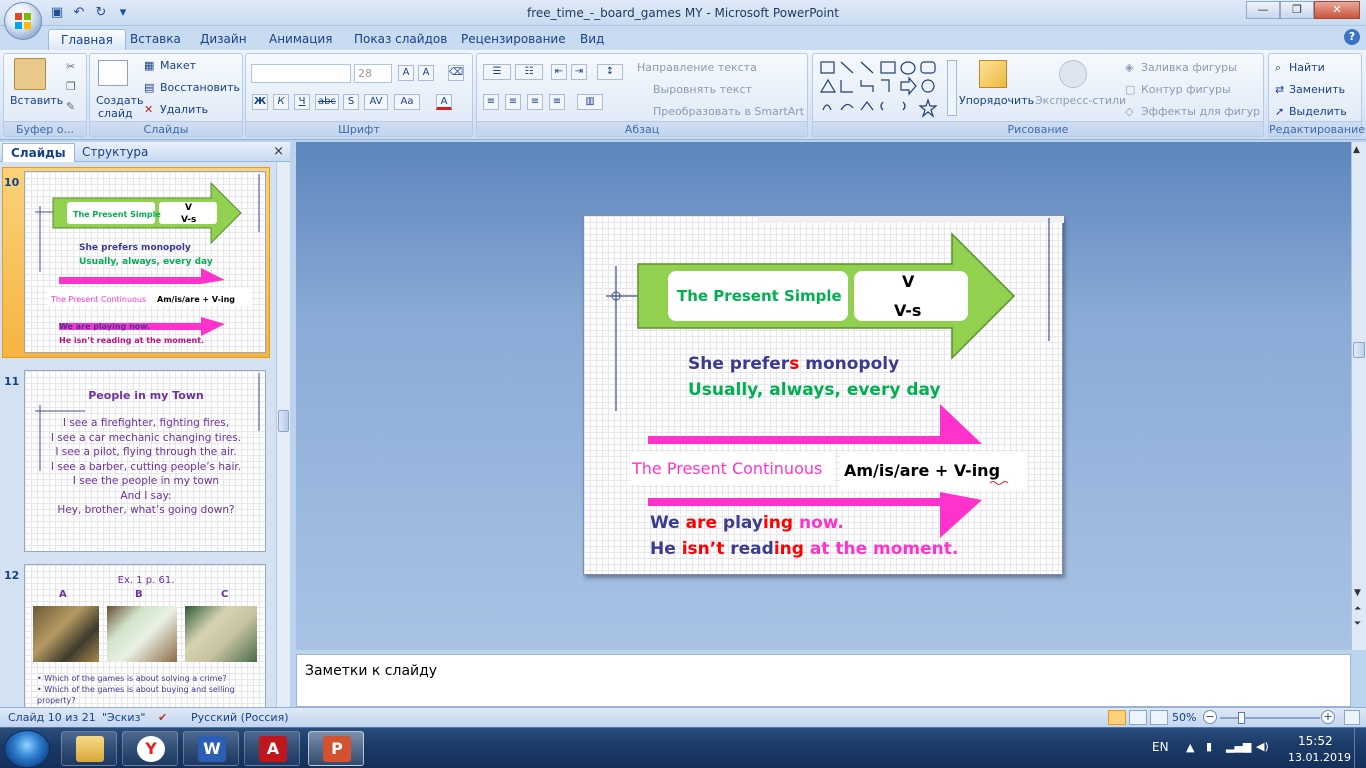 The width and height of the screenshot is (1366, 768). What do you see at coordinates (702, 89) in the screenshot?
I see `align-text-button: Выровнять текст` at bounding box center [702, 89].